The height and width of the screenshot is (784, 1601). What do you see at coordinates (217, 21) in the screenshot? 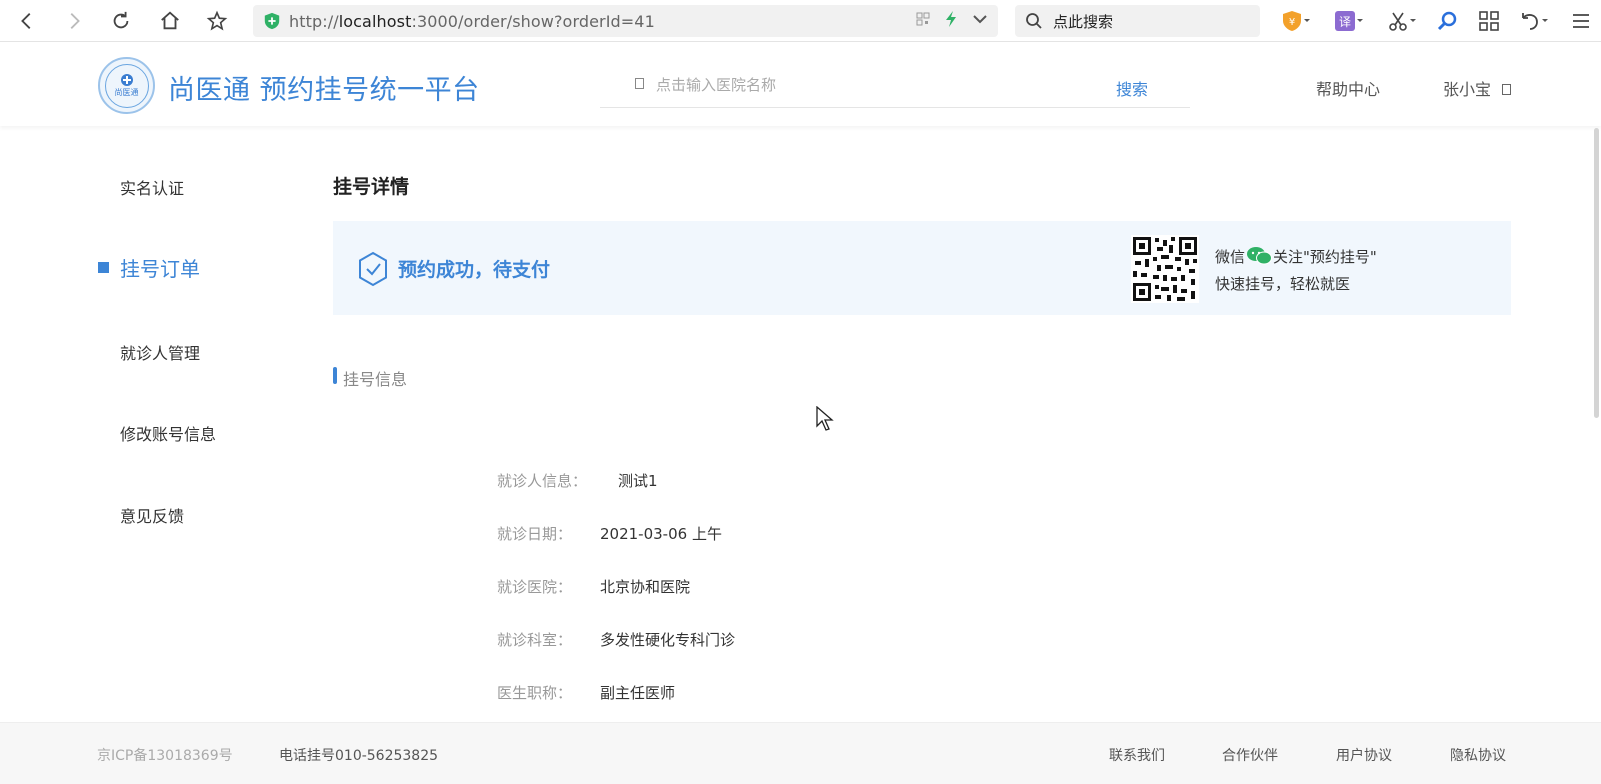
I see `bookmark-star-icon` at bounding box center [217, 21].